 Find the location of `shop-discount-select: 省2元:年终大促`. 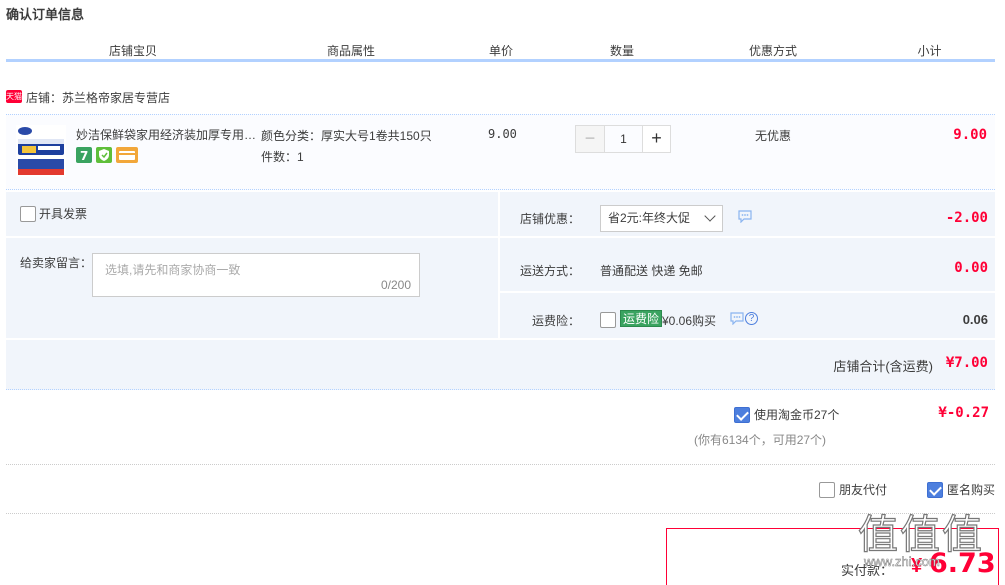

shop-discount-select: 省2元:年终大促 is located at coordinates (661, 218).